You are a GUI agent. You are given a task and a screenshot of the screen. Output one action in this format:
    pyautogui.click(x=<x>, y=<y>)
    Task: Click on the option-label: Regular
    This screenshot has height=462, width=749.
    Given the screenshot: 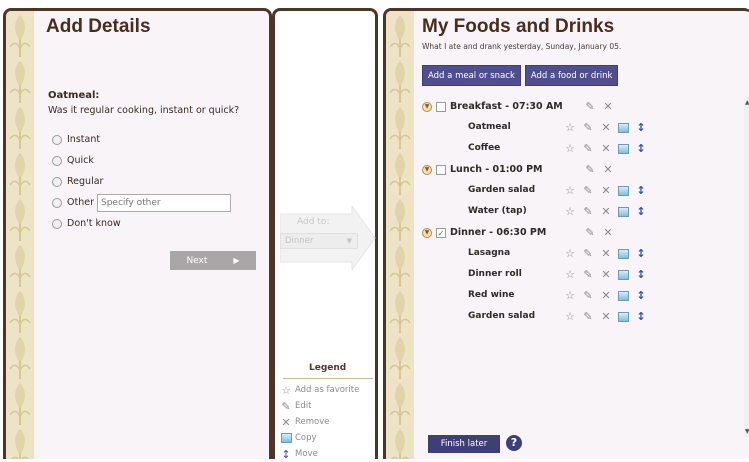 What is the action you would take?
    pyautogui.click(x=85, y=181)
    